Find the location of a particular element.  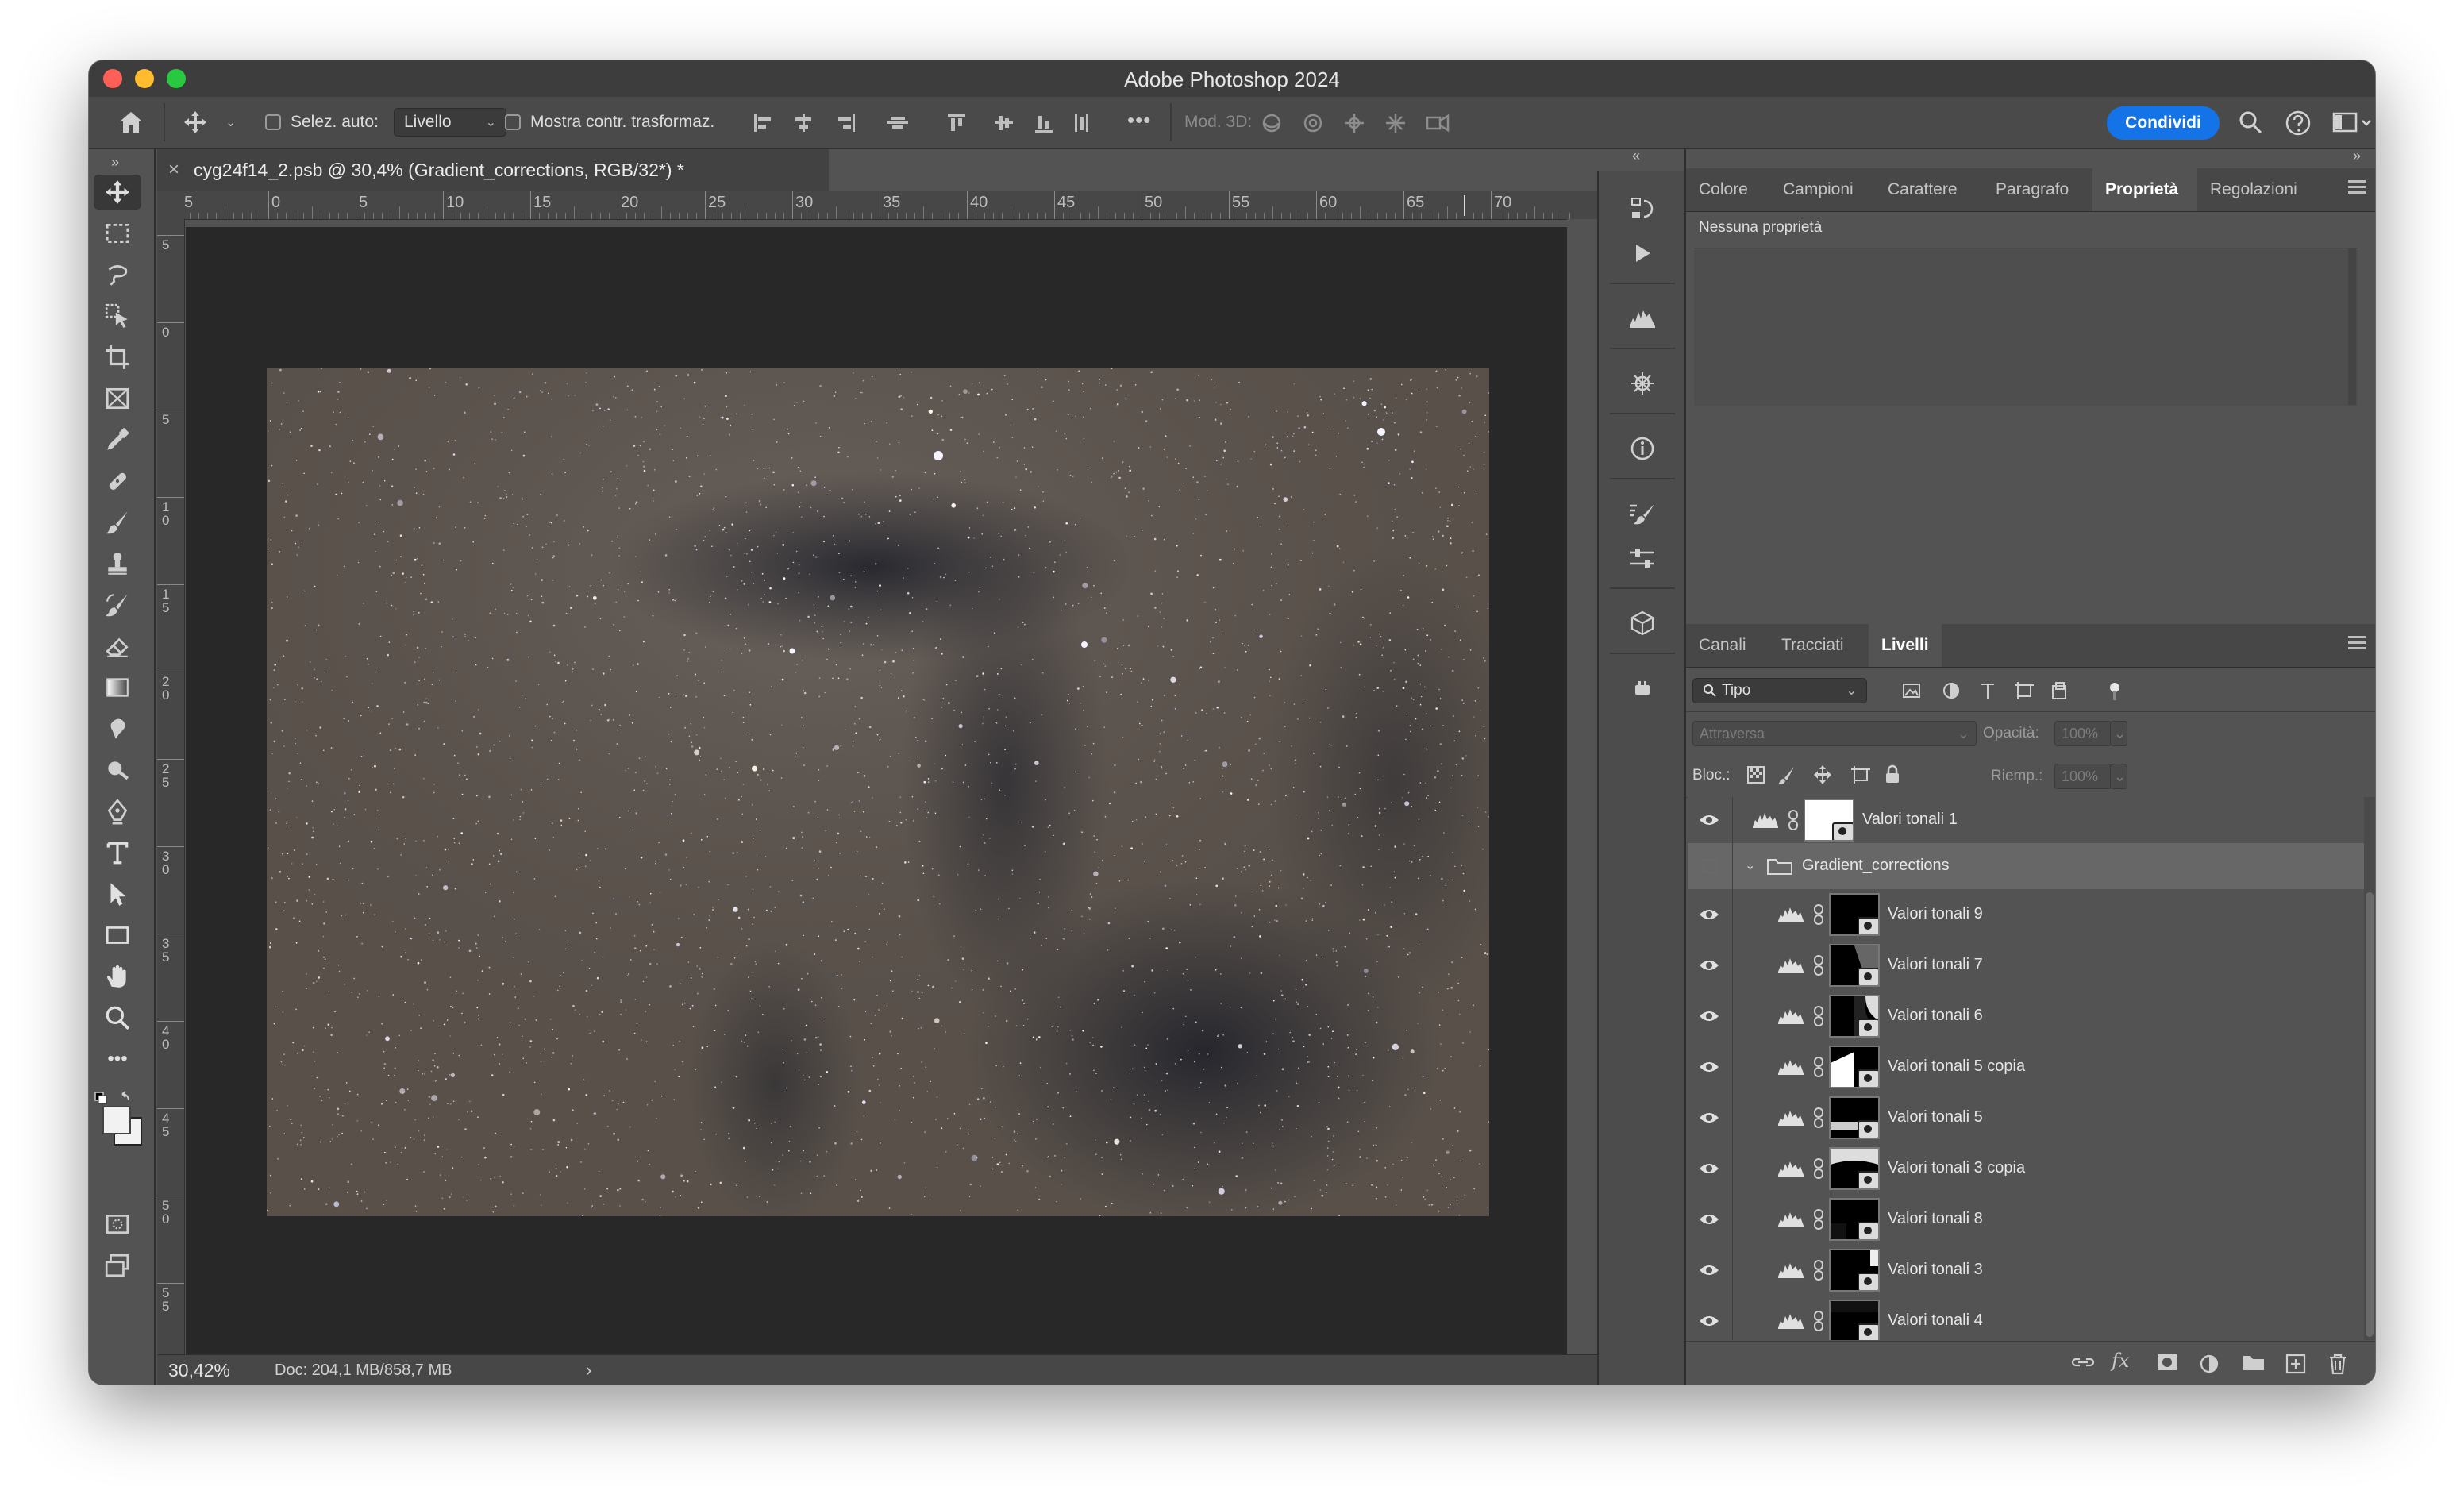

tab-proprieta: Proprietà is located at coordinates (2144, 189).